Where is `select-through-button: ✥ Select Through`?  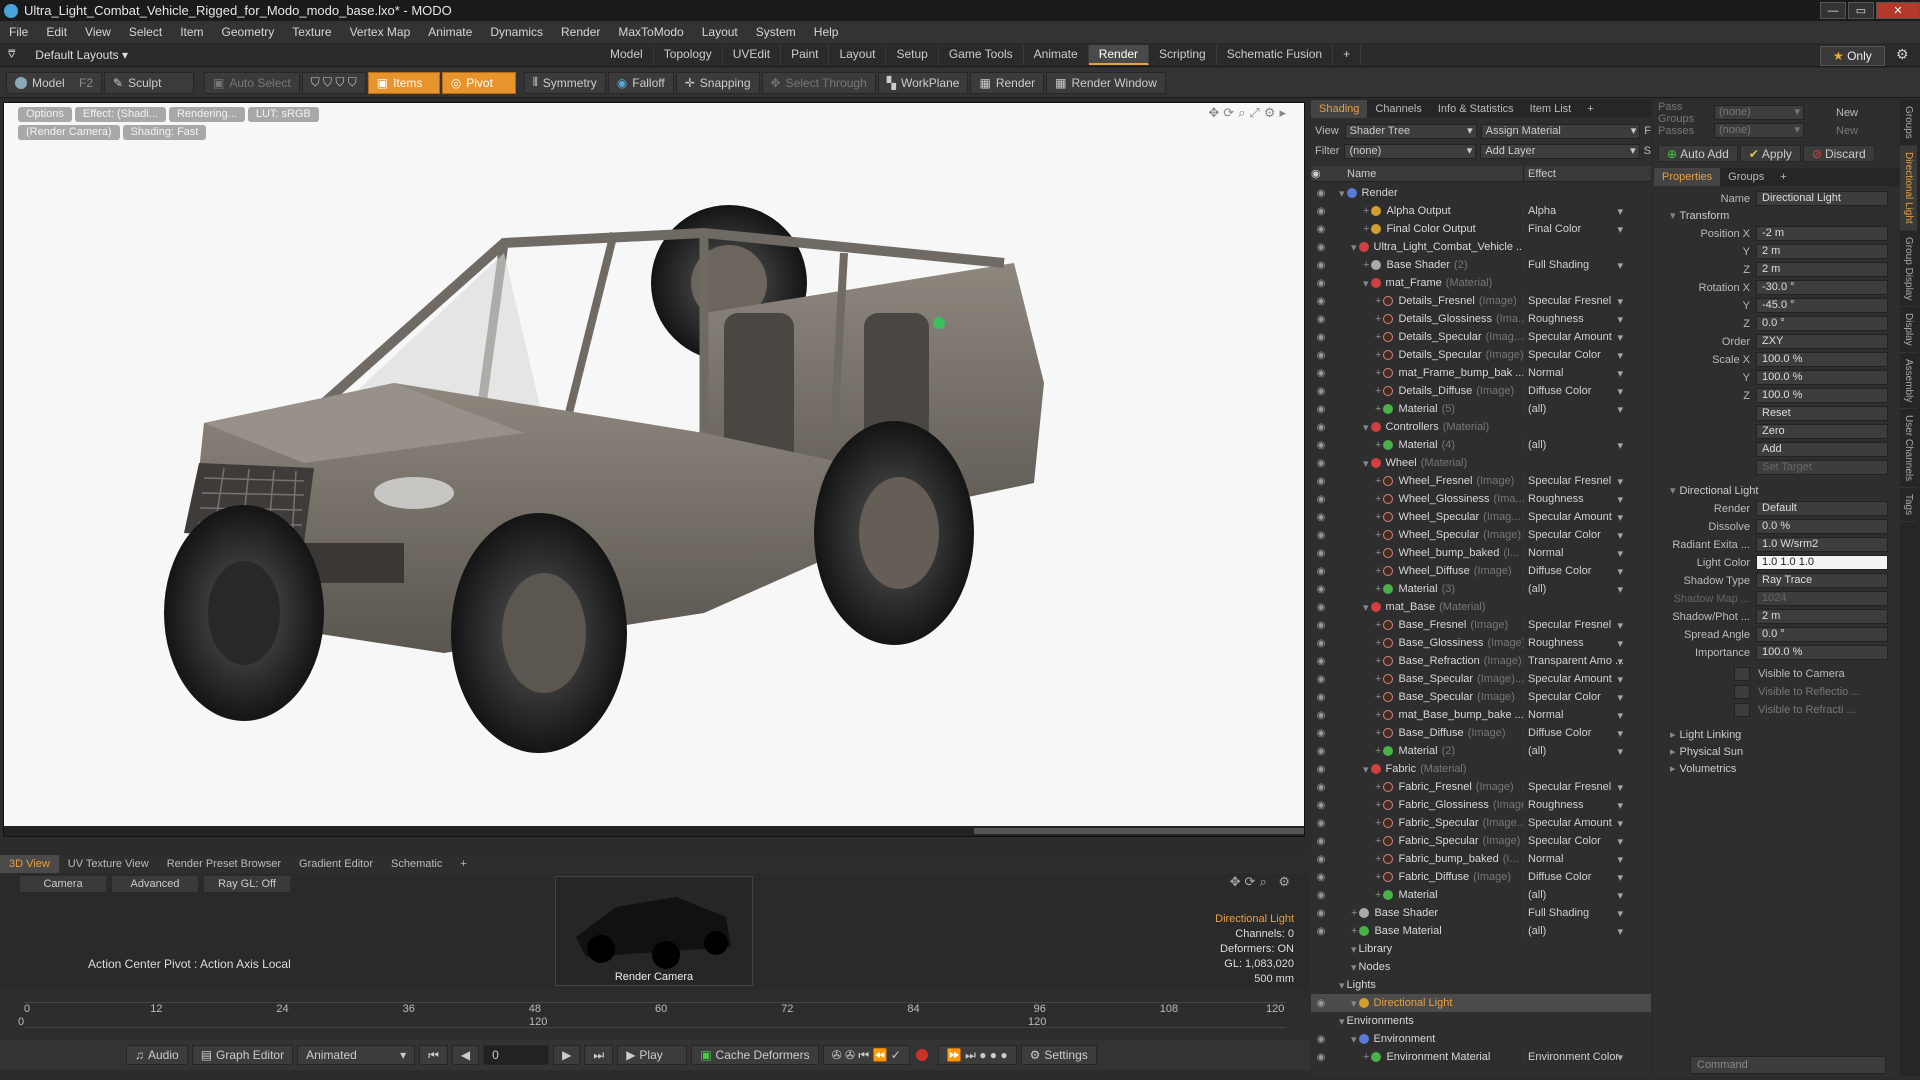 select-through-button: ✥ Select Through is located at coordinates (818, 82).